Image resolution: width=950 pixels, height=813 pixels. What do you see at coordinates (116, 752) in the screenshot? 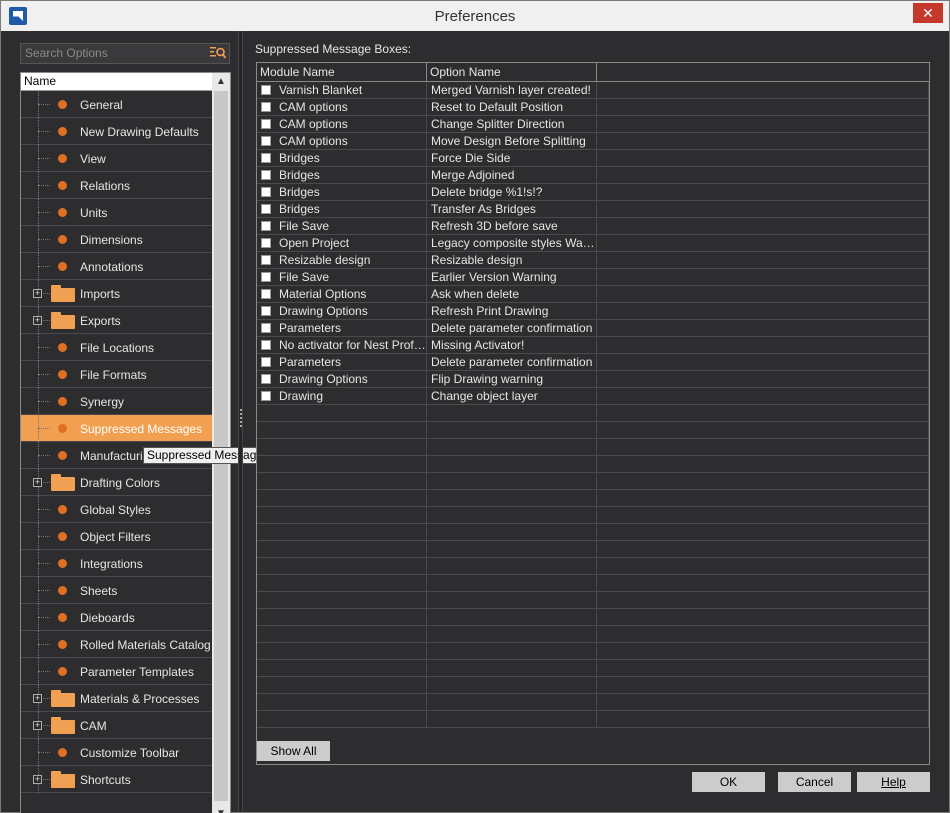
I see `tree-item: Customize Toolbar` at bounding box center [116, 752].